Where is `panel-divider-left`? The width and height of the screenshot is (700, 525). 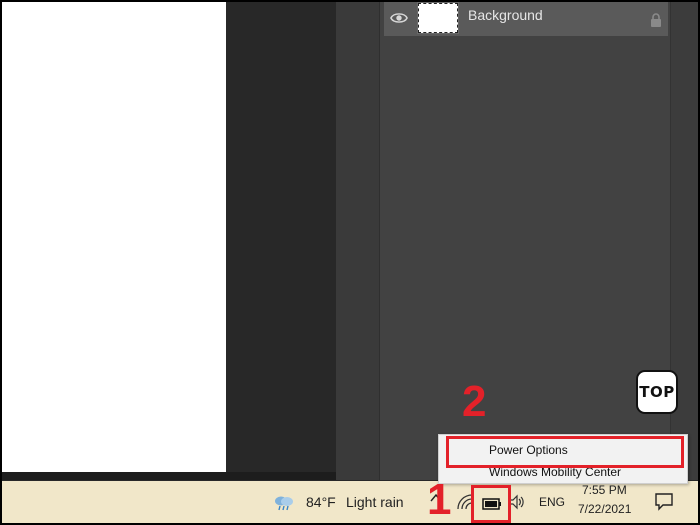 panel-divider-left is located at coordinates (358, 241).